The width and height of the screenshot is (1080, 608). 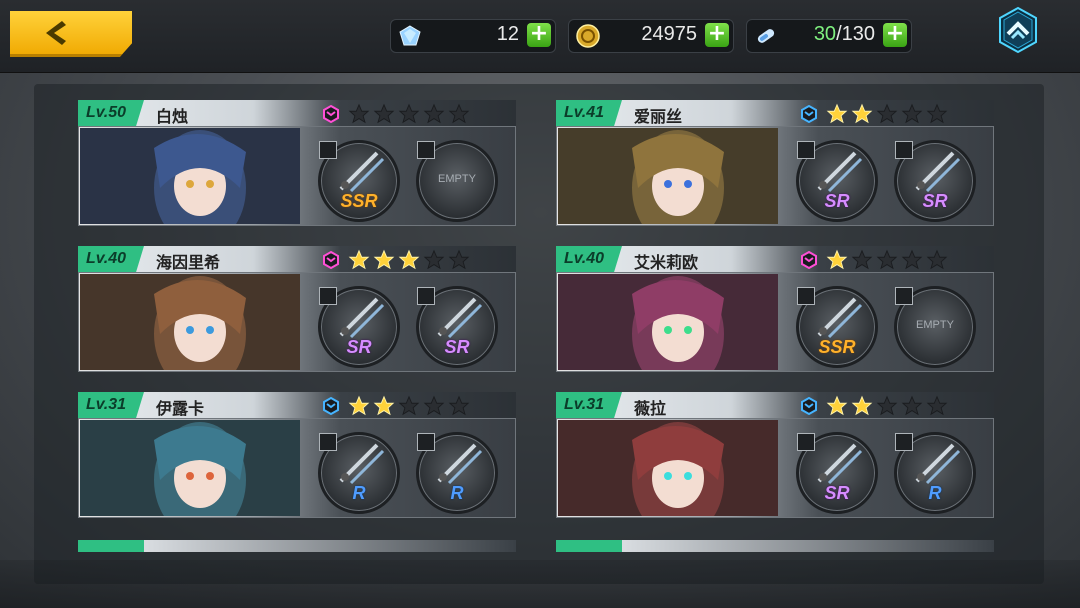 What do you see at coordinates (473, 36) in the screenshot?
I see `gem-counter: 12 +` at bounding box center [473, 36].